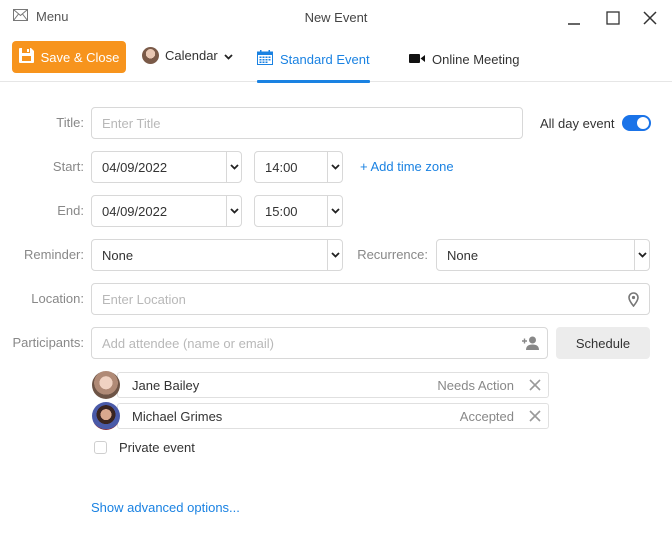  I want to click on start-time-select: 14:00, so click(298, 167).